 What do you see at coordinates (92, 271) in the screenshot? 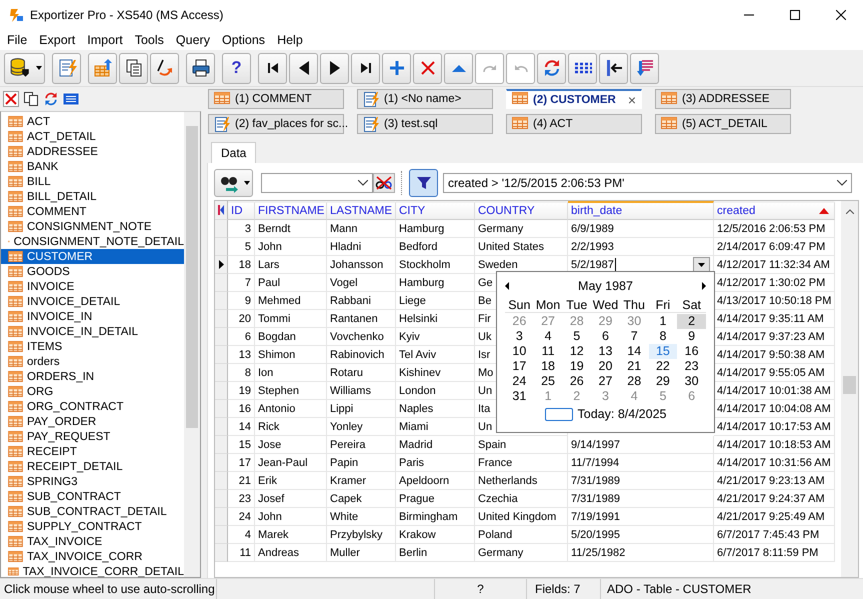
I see `table-list-item: GOODS` at bounding box center [92, 271].